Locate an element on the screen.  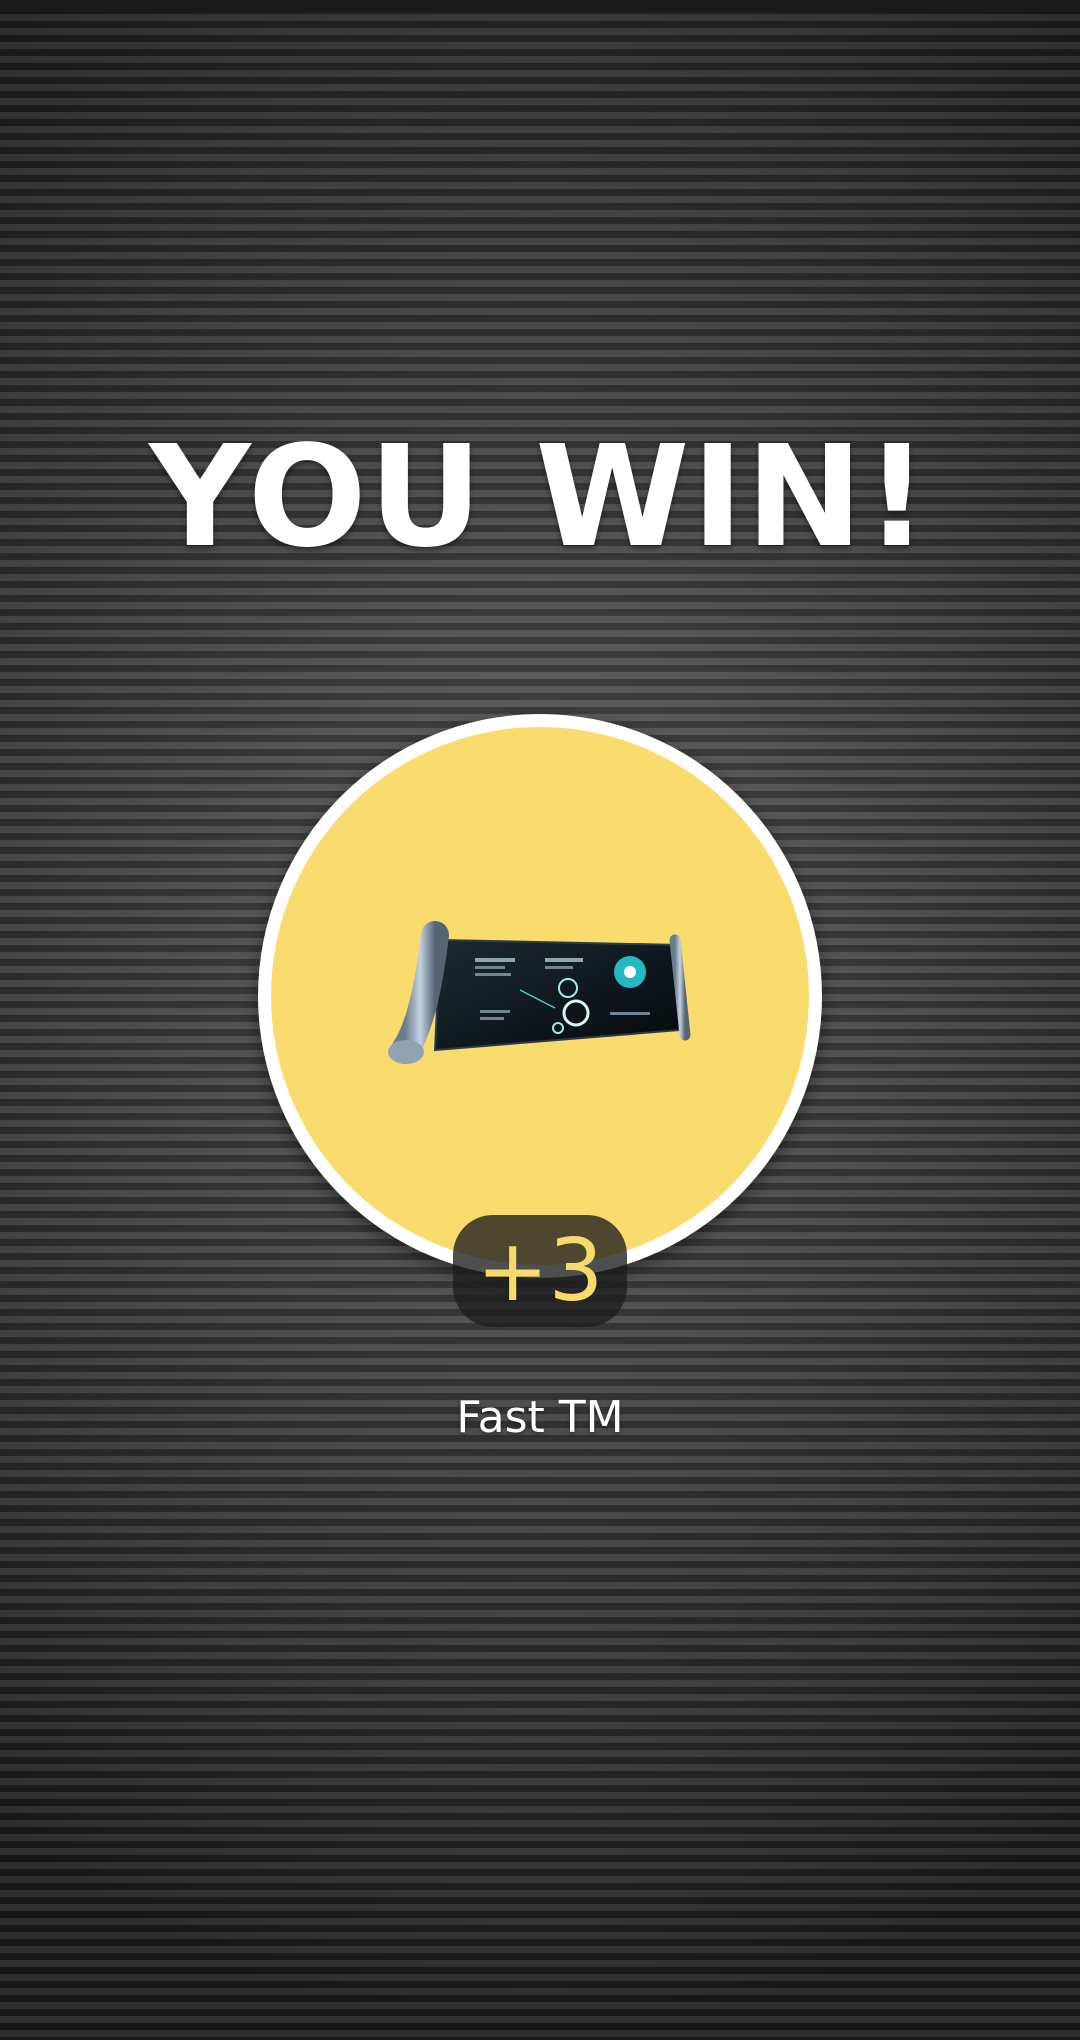
reward-item-name: Fast TM is located at coordinates (540, 1417).